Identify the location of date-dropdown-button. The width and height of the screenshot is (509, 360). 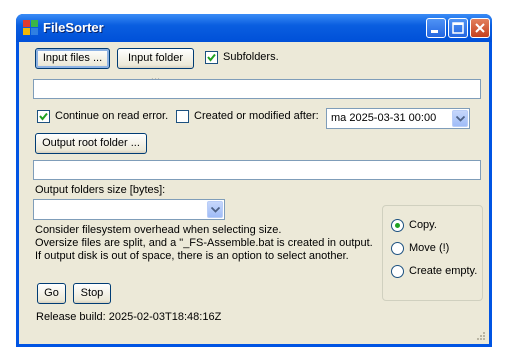
(460, 118).